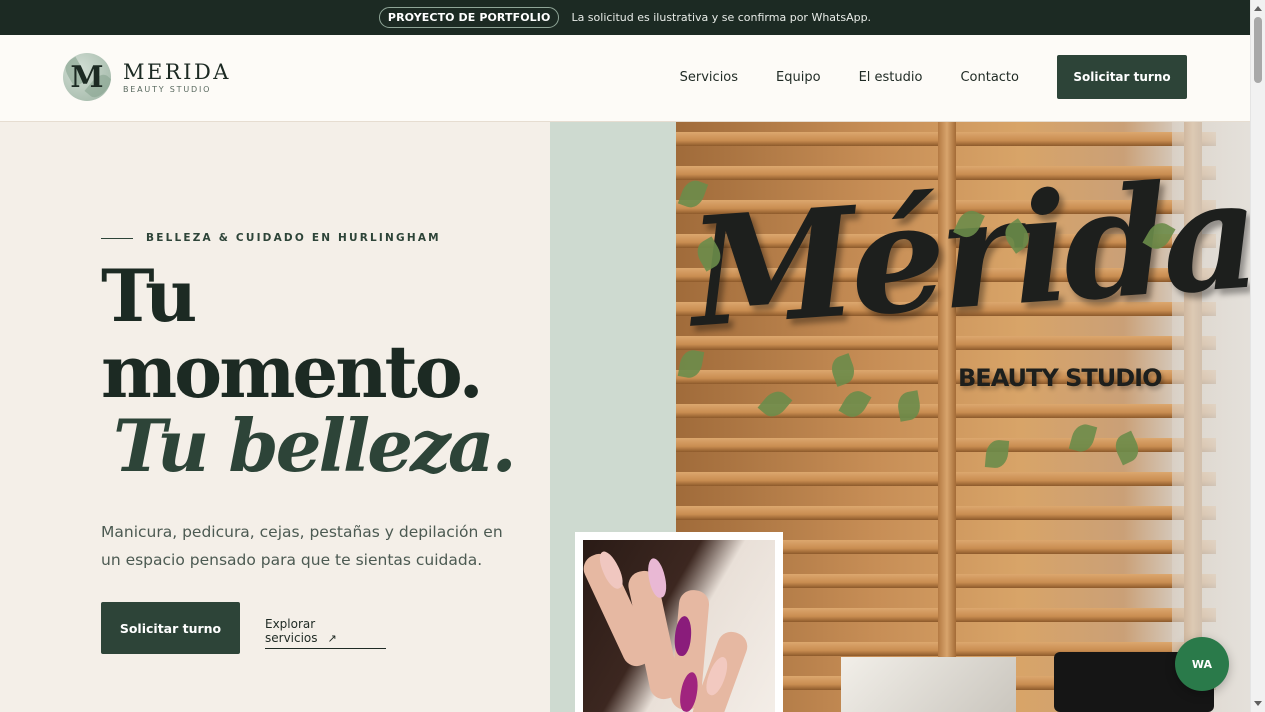  I want to click on hero-headline: Tu momento. Tu belleza., so click(309, 370).